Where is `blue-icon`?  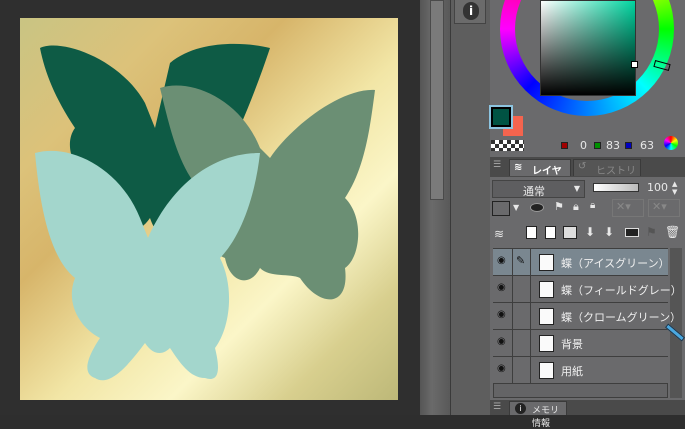 blue-icon is located at coordinates (628, 145).